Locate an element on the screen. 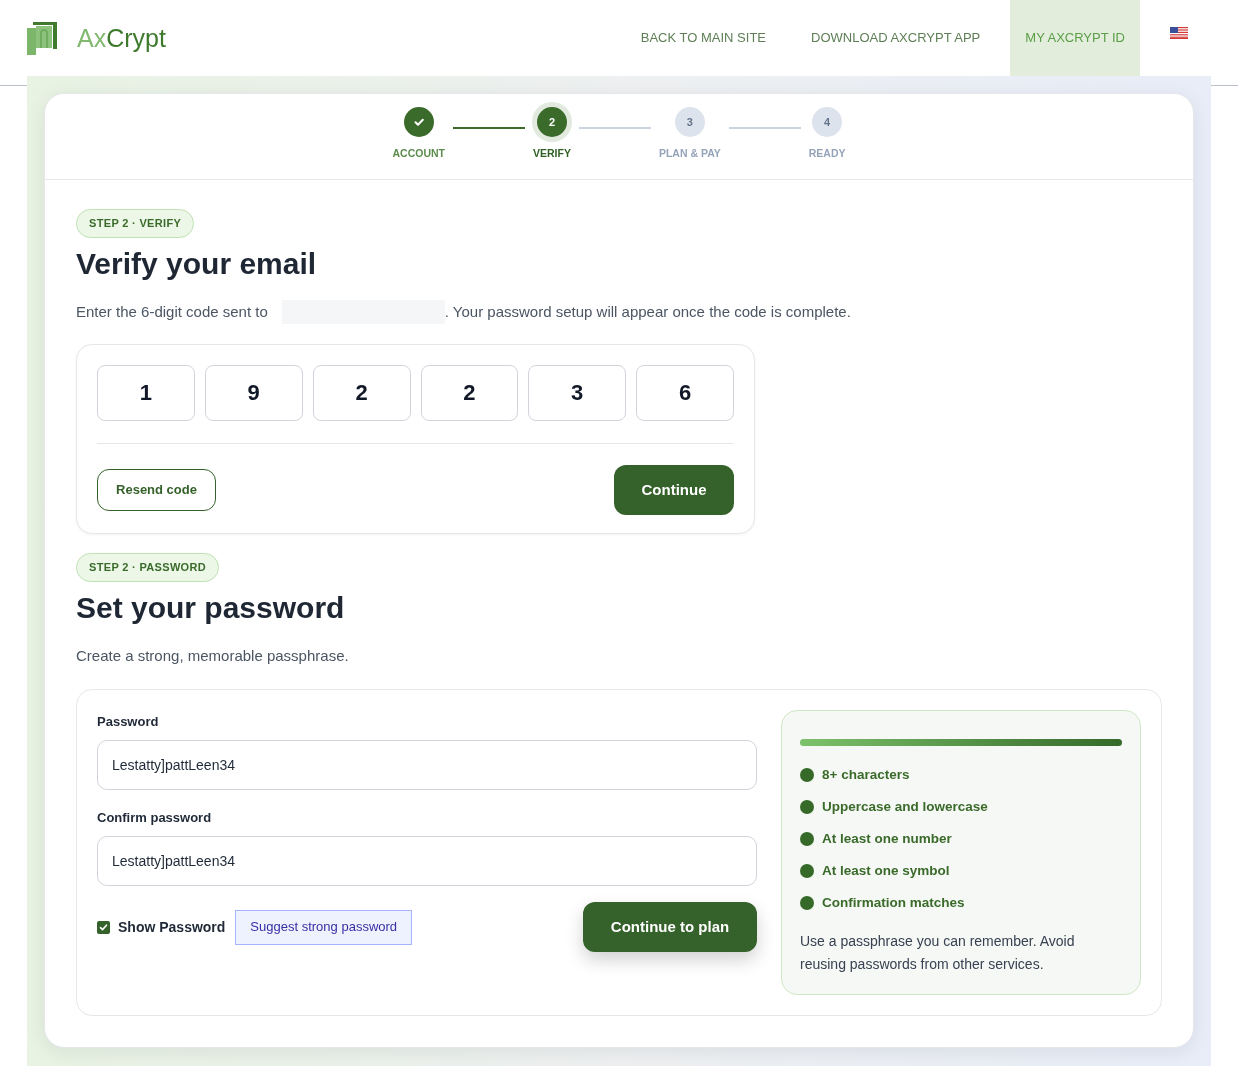  step-label: ACCOUNT is located at coordinates (418, 153).